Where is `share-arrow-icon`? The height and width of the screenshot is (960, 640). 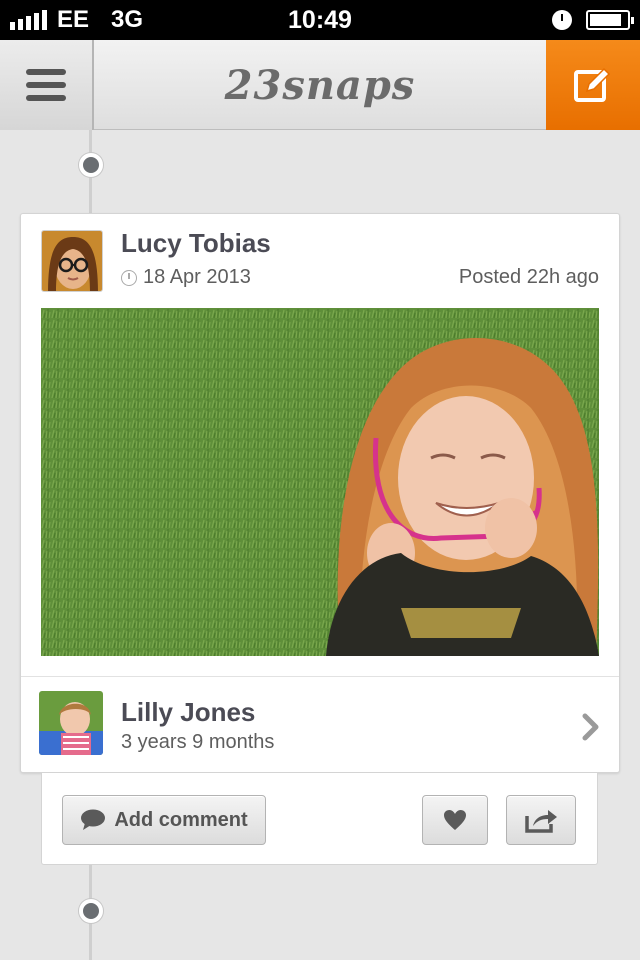 share-arrow-icon is located at coordinates (541, 821).